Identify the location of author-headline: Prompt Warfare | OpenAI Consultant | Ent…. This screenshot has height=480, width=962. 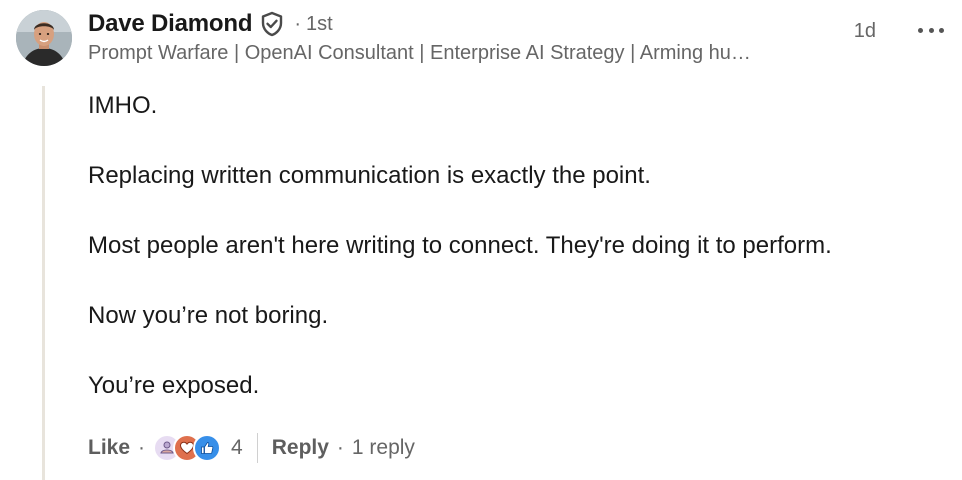
(419, 53).